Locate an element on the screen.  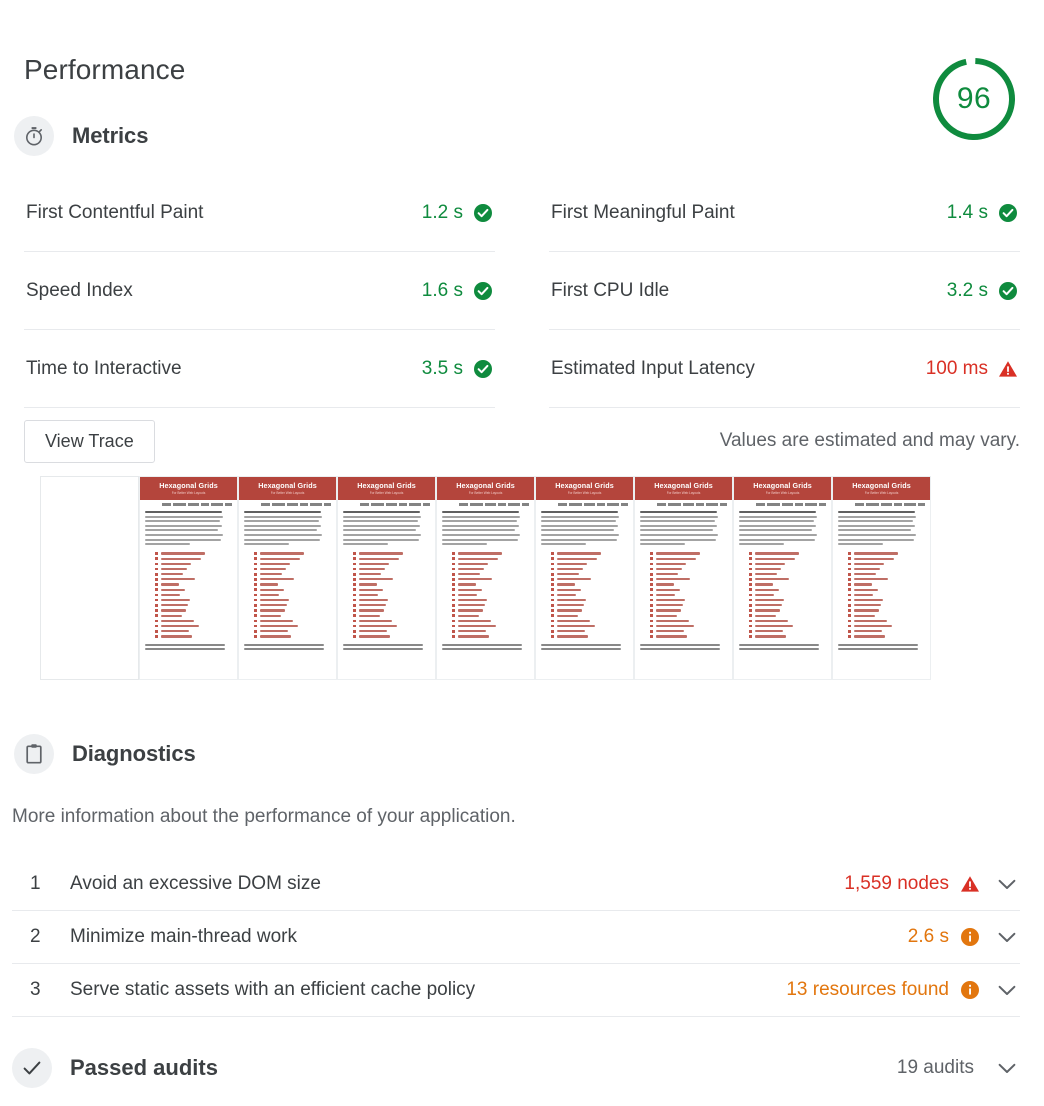
metric-value: 3.5 s is located at coordinates (442, 368).